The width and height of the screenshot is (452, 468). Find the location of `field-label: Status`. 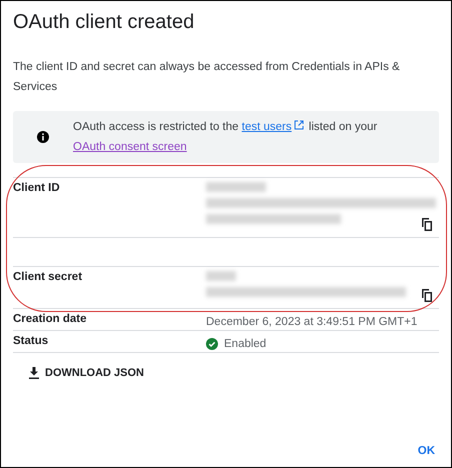

field-label: Status is located at coordinates (31, 341).